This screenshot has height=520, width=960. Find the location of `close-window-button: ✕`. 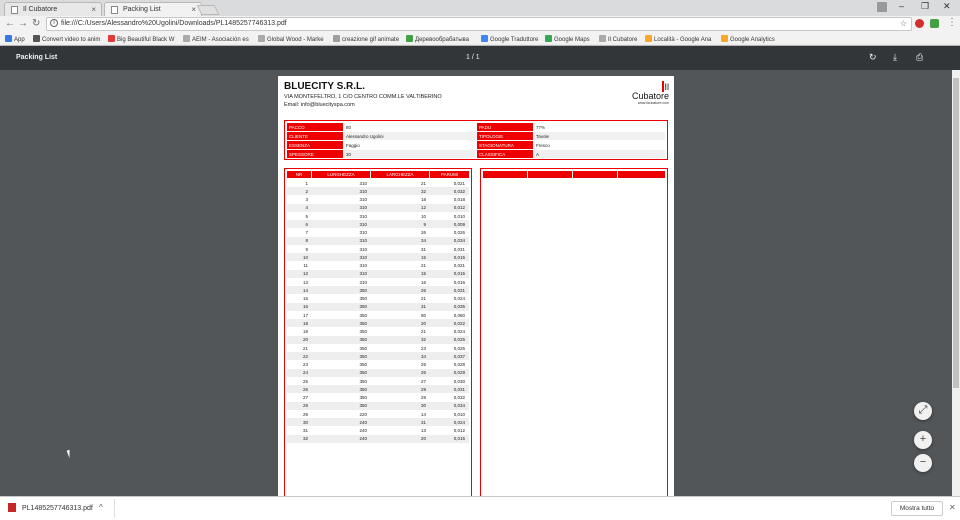

close-window-button: ✕ is located at coordinates (947, 6).